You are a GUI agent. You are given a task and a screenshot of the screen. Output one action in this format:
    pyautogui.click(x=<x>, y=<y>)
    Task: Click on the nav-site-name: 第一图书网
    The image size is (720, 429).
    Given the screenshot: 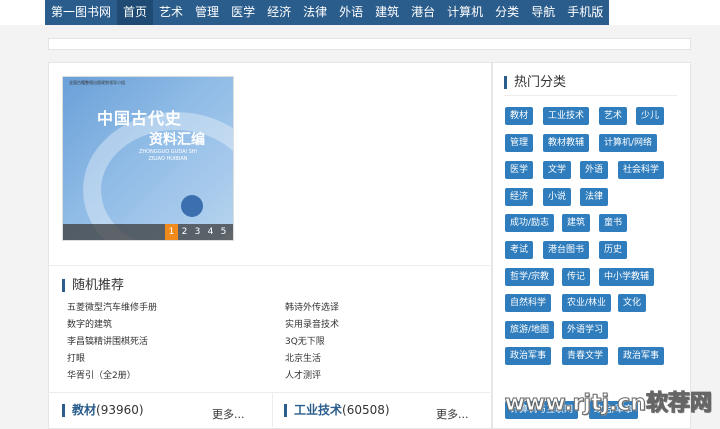 What is the action you would take?
    pyautogui.click(x=81, y=12)
    